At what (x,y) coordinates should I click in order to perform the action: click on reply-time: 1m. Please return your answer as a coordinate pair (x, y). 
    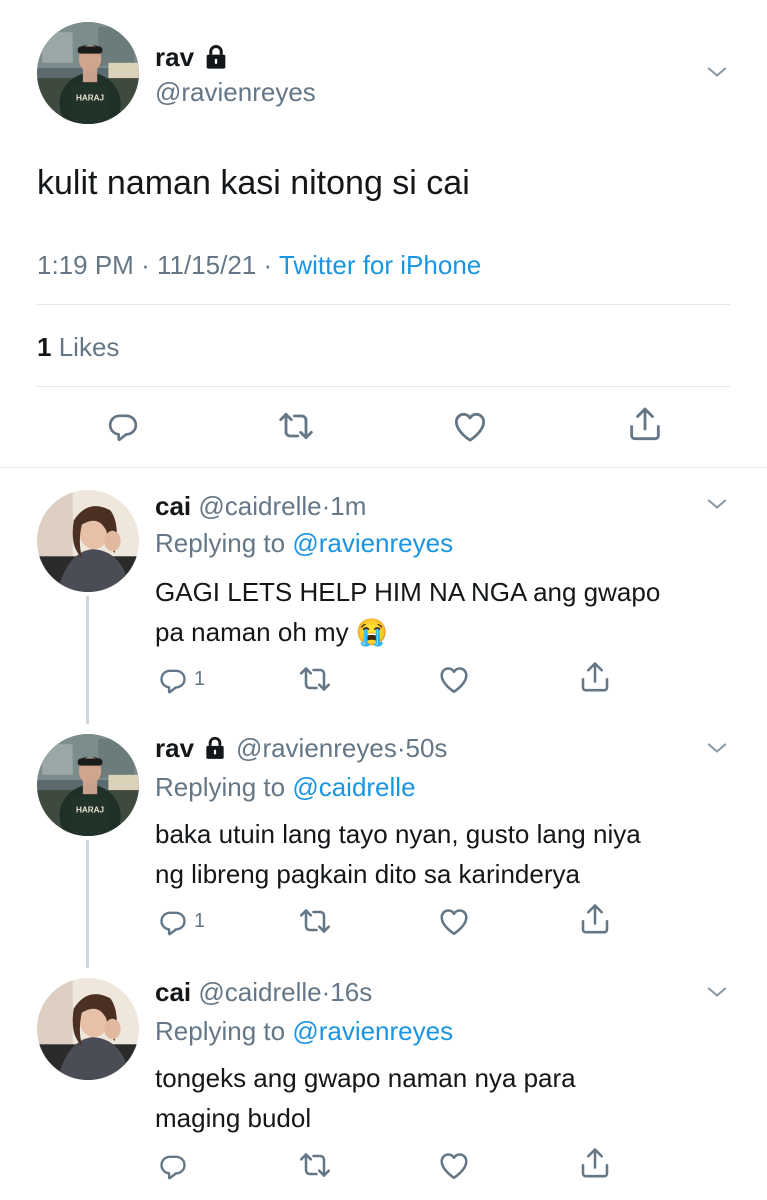
    Looking at the image, I should click on (348, 506).